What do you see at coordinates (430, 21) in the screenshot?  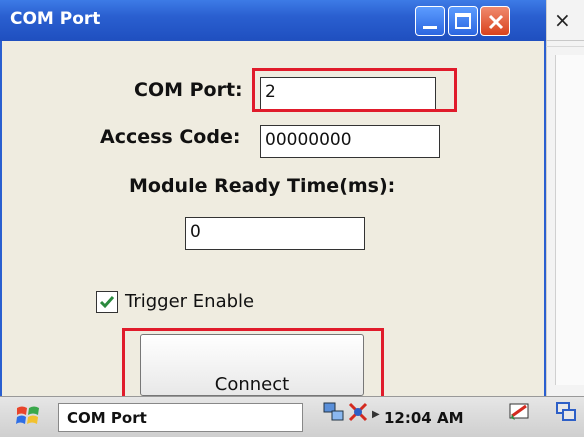 I see `minimize-button` at bounding box center [430, 21].